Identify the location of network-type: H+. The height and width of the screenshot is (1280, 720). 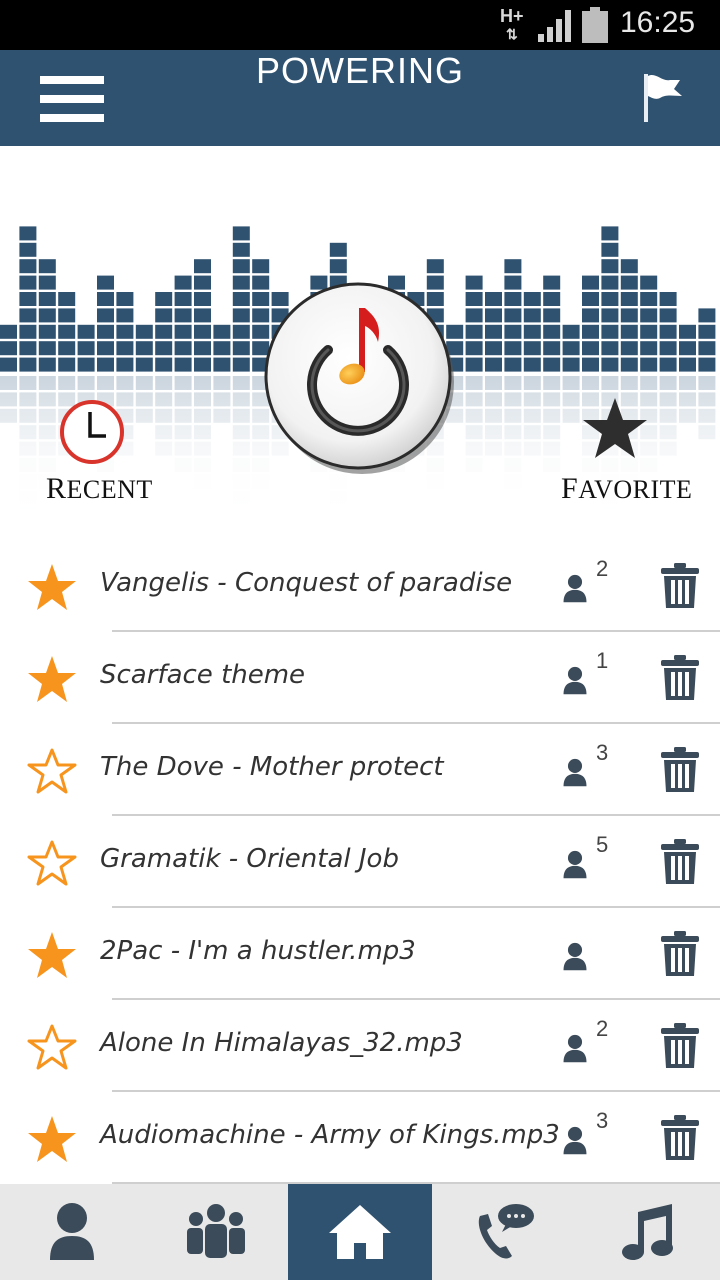
(512, 16).